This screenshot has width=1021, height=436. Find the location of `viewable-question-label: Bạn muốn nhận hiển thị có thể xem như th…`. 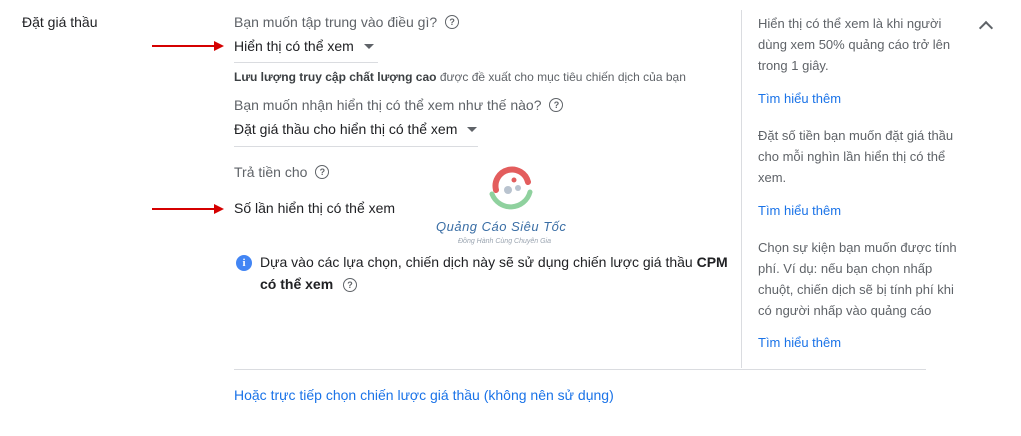

viewable-question-label: Bạn muốn nhận hiển thị có thể xem như th… is located at coordinates (388, 105).